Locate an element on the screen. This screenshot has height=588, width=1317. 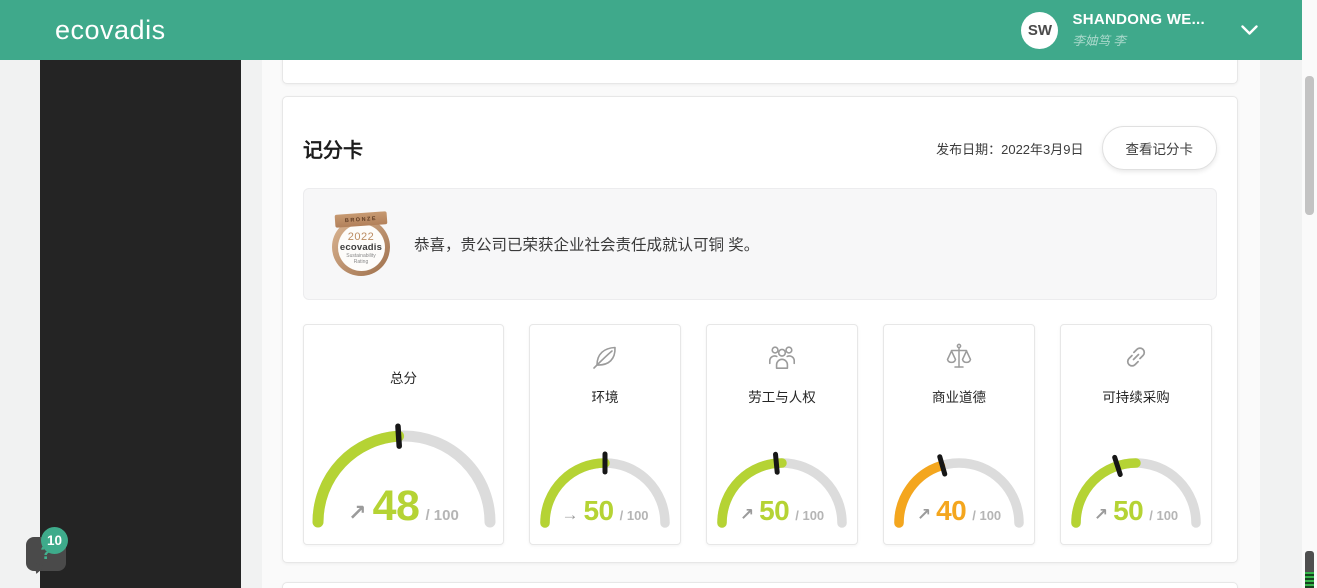
medal-inner: 2022 ecovadis Sustainability Rating is located at coordinates (361, 247).